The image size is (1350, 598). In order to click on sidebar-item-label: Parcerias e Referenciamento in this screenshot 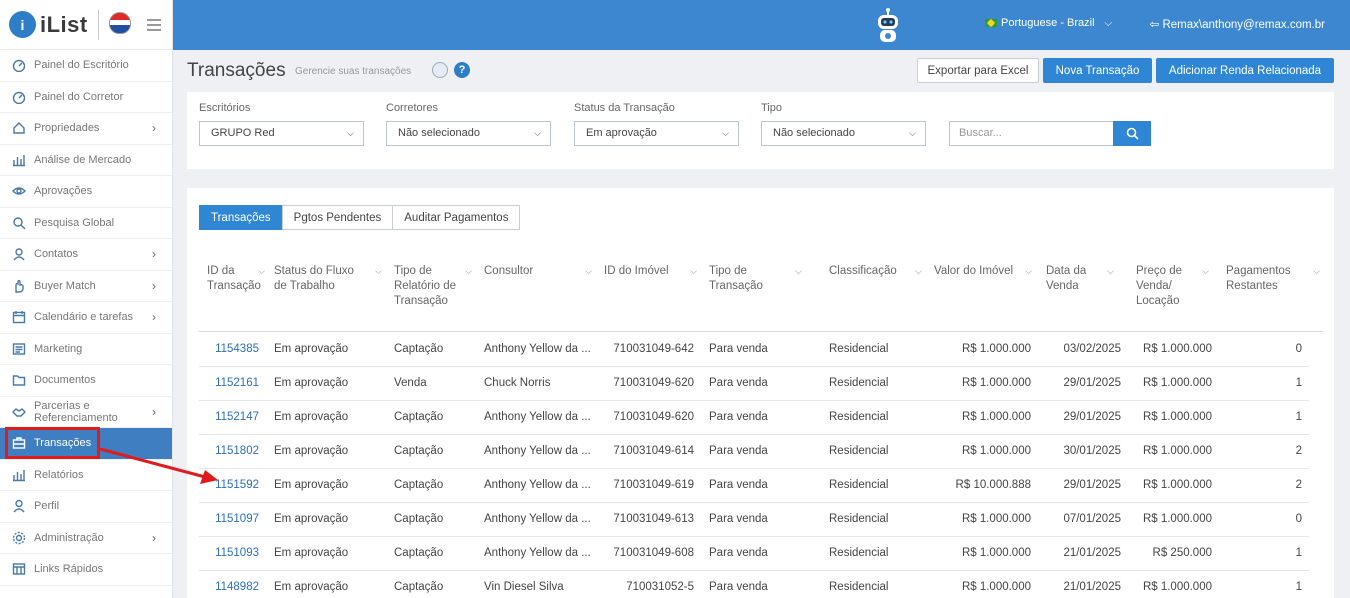, I will do `click(76, 411)`.